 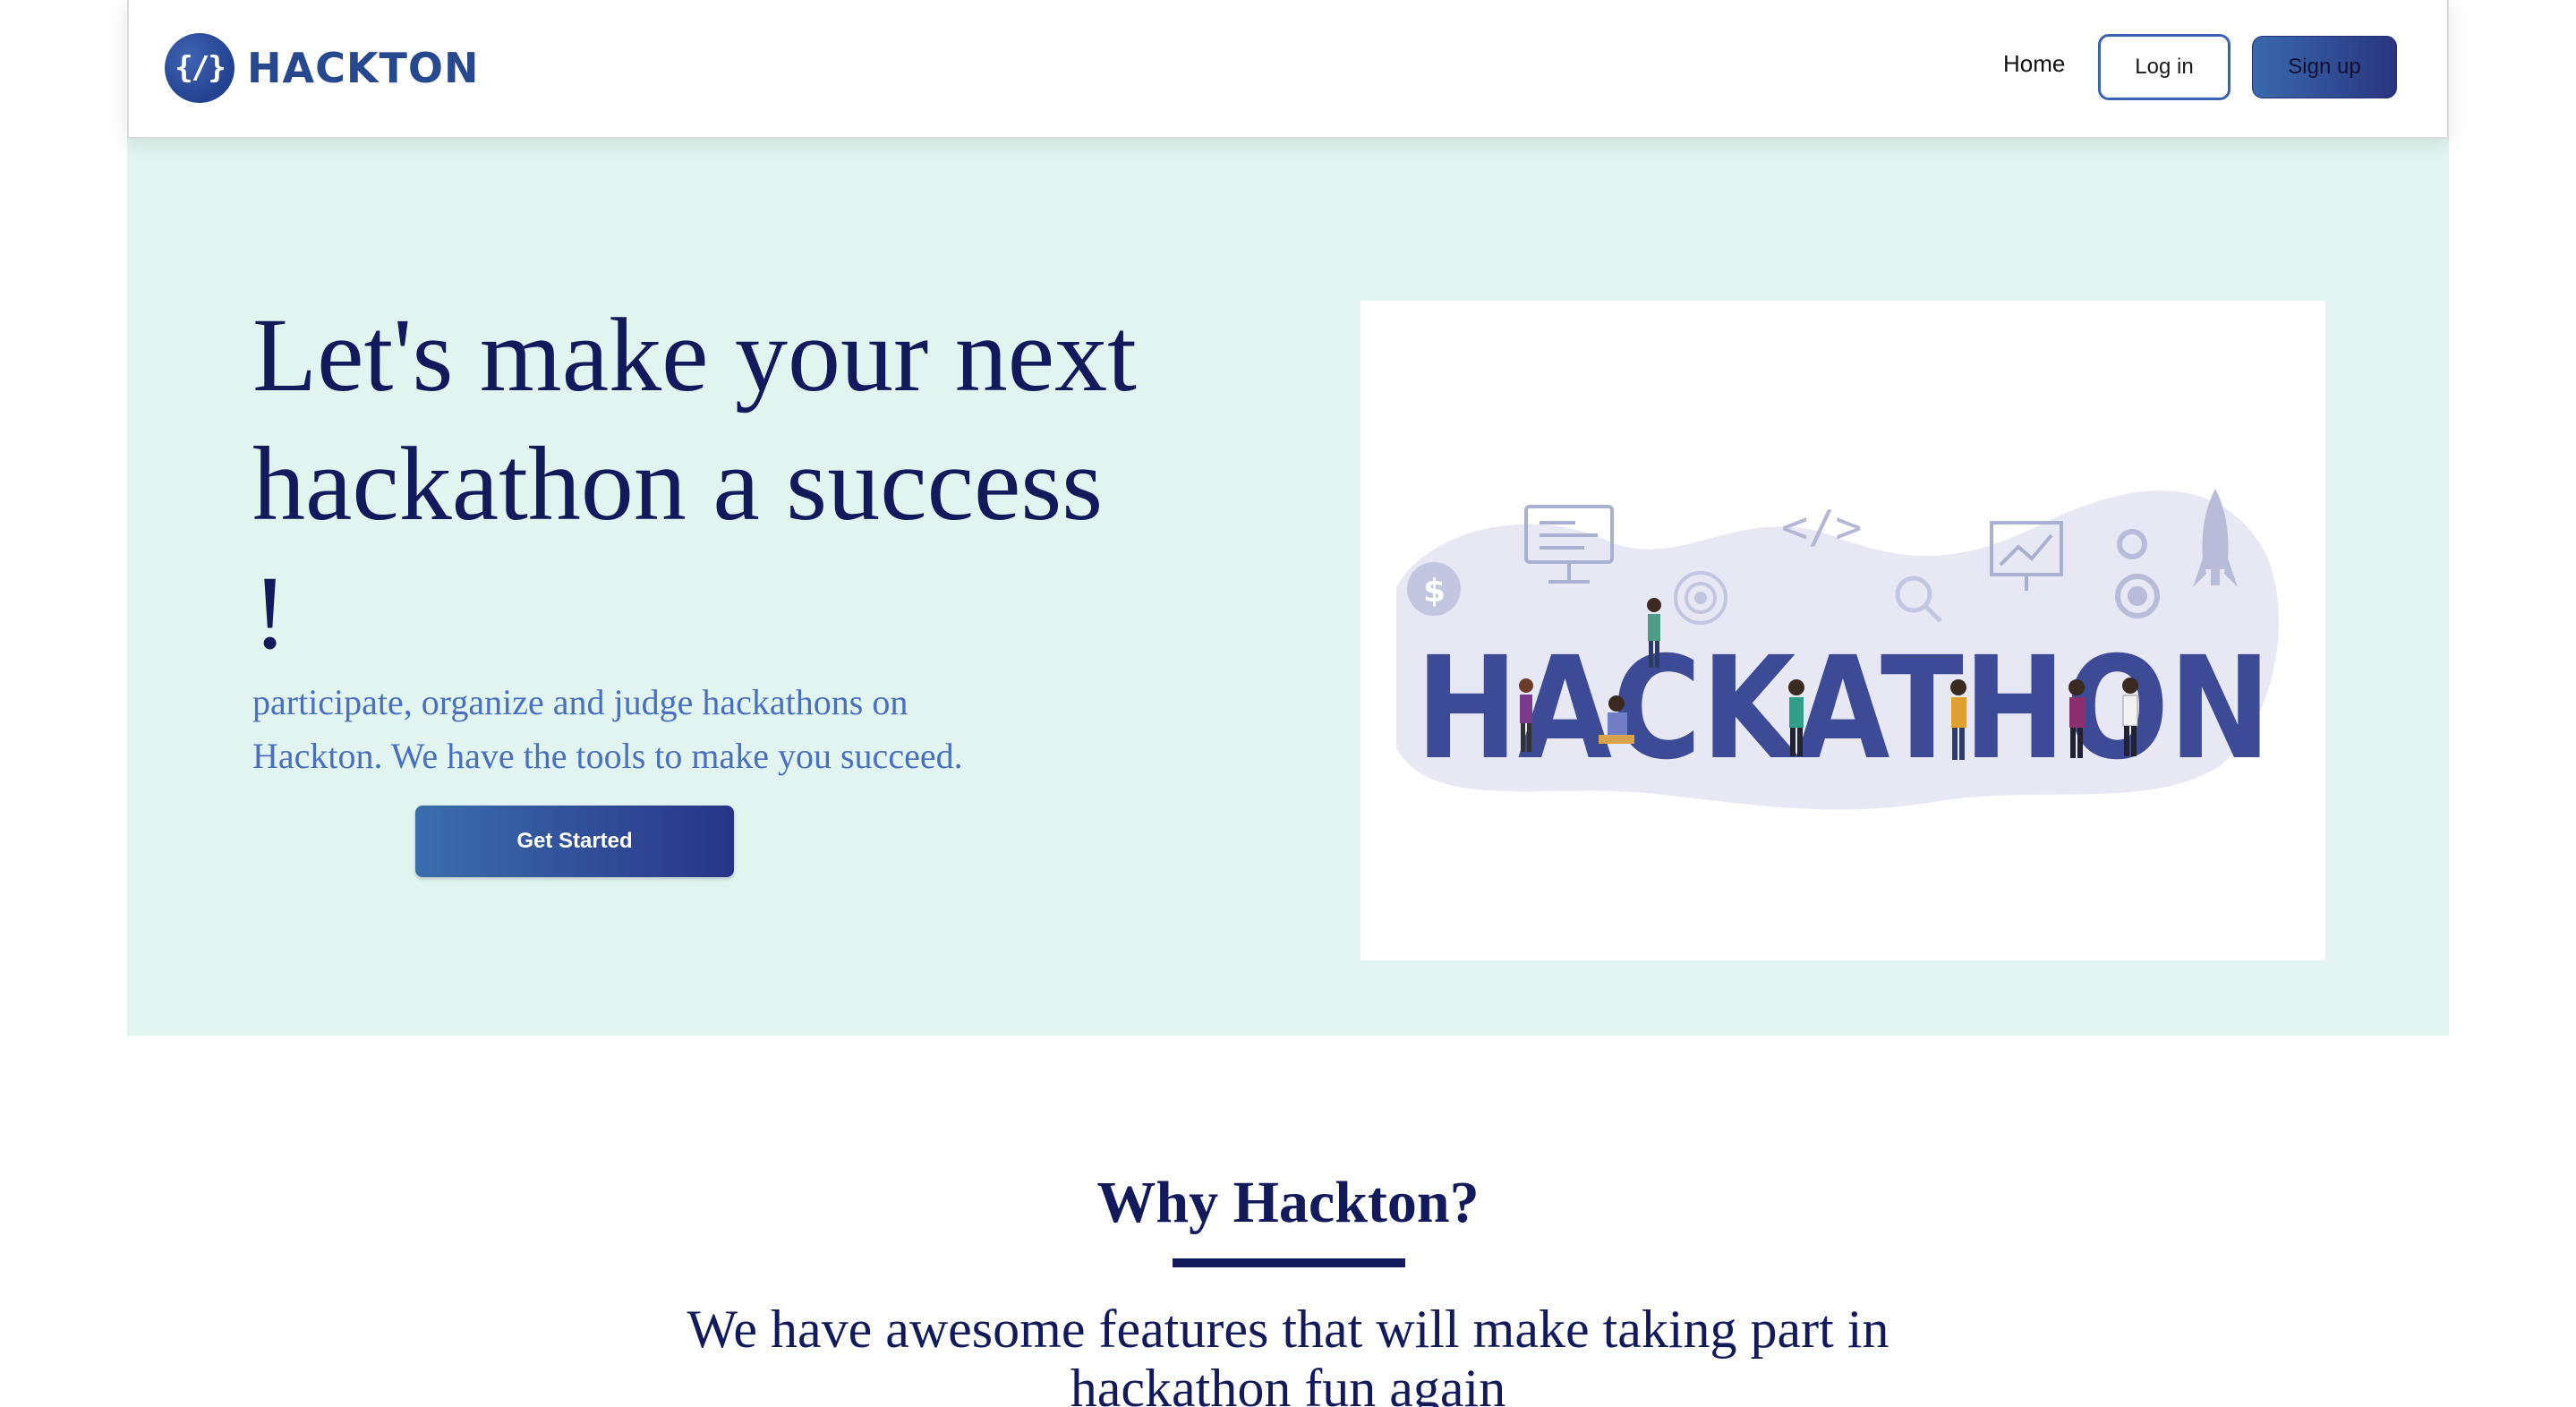 What do you see at coordinates (363, 68) in the screenshot?
I see `brand-name: HACKTON` at bounding box center [363, 68].